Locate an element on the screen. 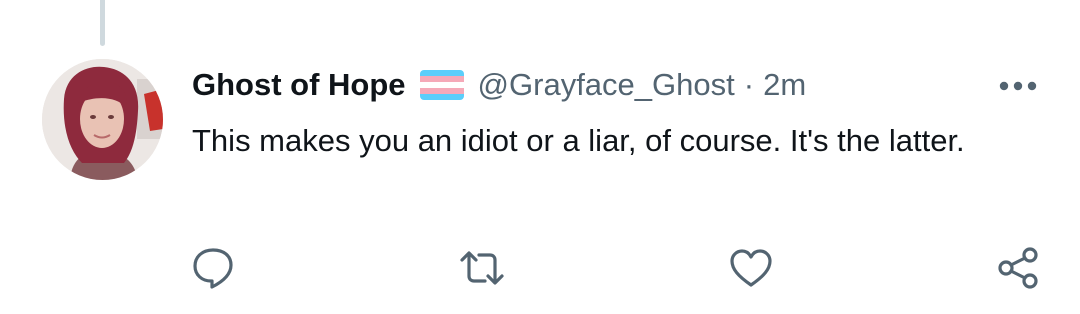  share-icon is located at coordinates (1018, 268).